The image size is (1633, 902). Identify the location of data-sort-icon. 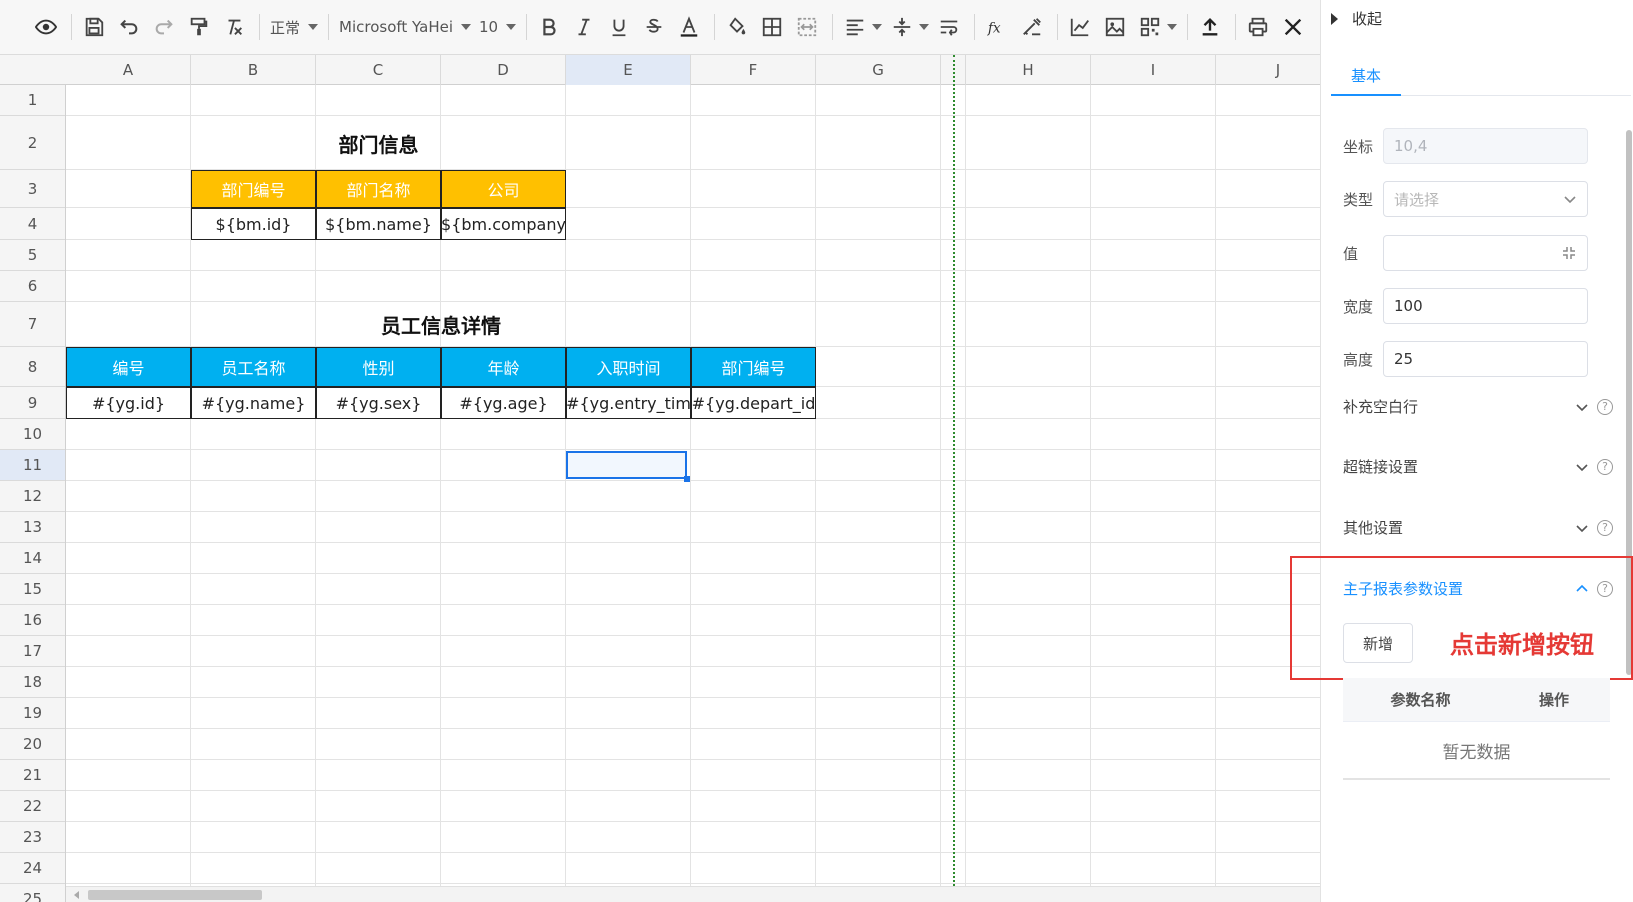
(1032, 27).